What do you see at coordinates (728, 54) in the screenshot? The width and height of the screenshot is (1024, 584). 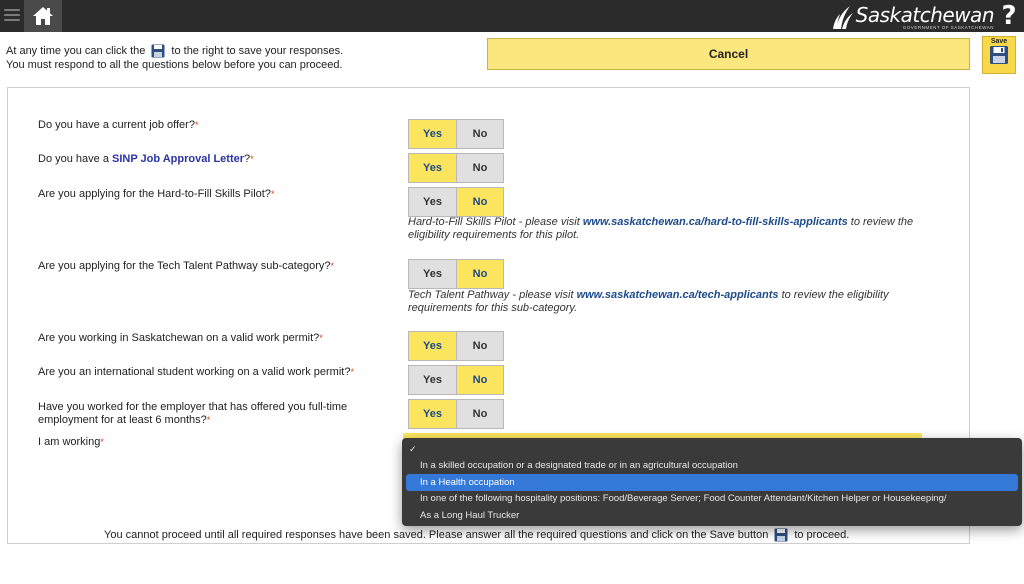 I see `cancel-button: Cancel` at bounding box center [728, 54].